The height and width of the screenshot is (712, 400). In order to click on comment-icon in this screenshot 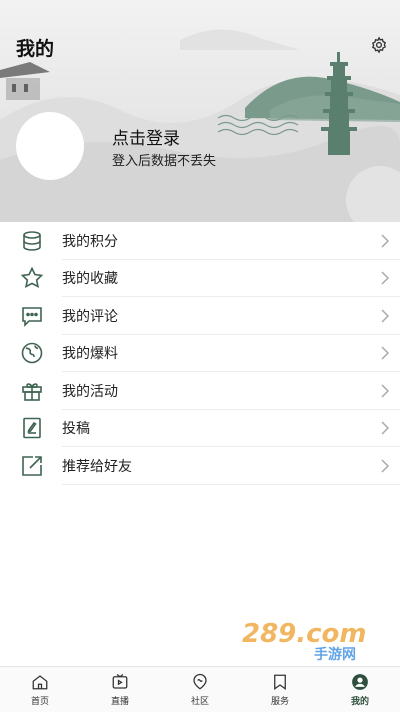, I will do `click(32, 316)`.